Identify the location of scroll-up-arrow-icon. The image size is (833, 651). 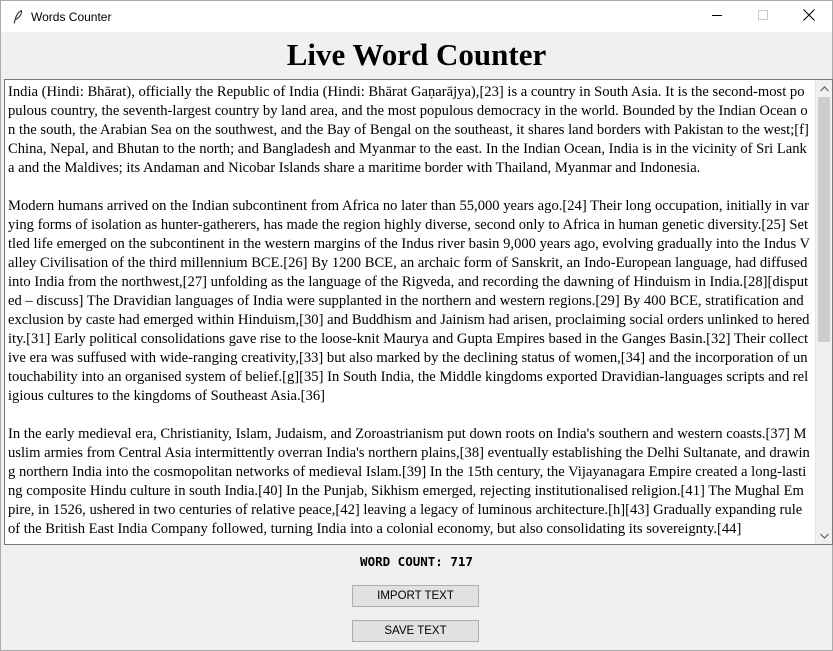
(824, 88).